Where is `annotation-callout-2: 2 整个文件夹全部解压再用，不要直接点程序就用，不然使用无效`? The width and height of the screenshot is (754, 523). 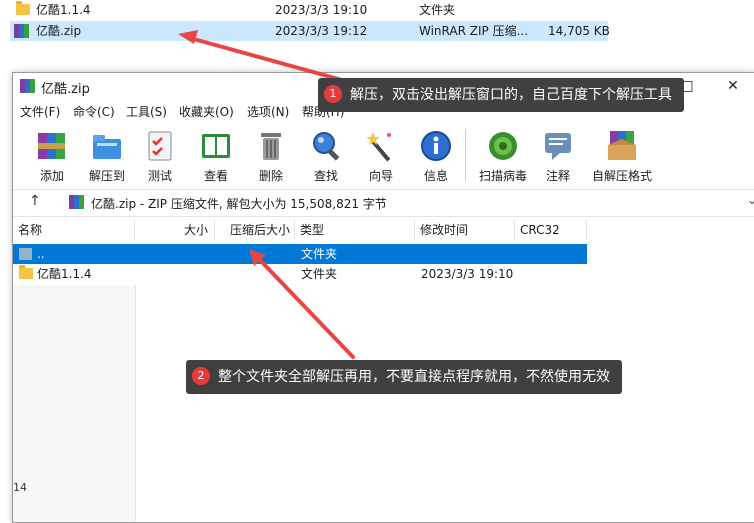
annotation-callout-2: 2 整个文件夹全部解压再用，不要直接点程序就用，不然使用无效 is located at coordinates (404, 377).